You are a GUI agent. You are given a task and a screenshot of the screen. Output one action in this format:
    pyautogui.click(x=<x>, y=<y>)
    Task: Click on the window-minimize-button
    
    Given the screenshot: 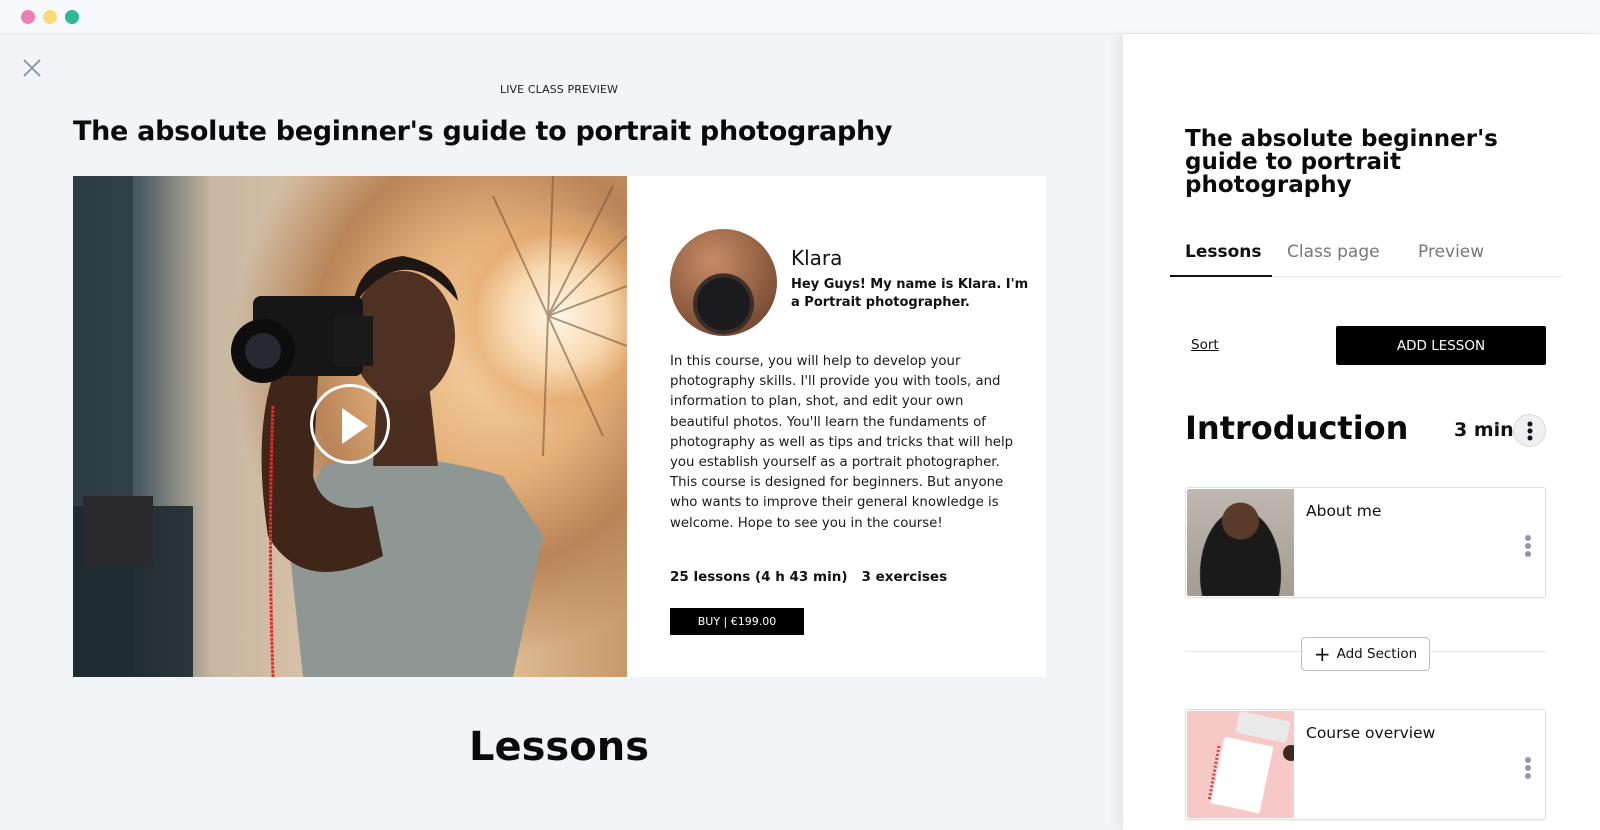 What is the action you would take?
    pyautogui.click(x=50, y=17)
    